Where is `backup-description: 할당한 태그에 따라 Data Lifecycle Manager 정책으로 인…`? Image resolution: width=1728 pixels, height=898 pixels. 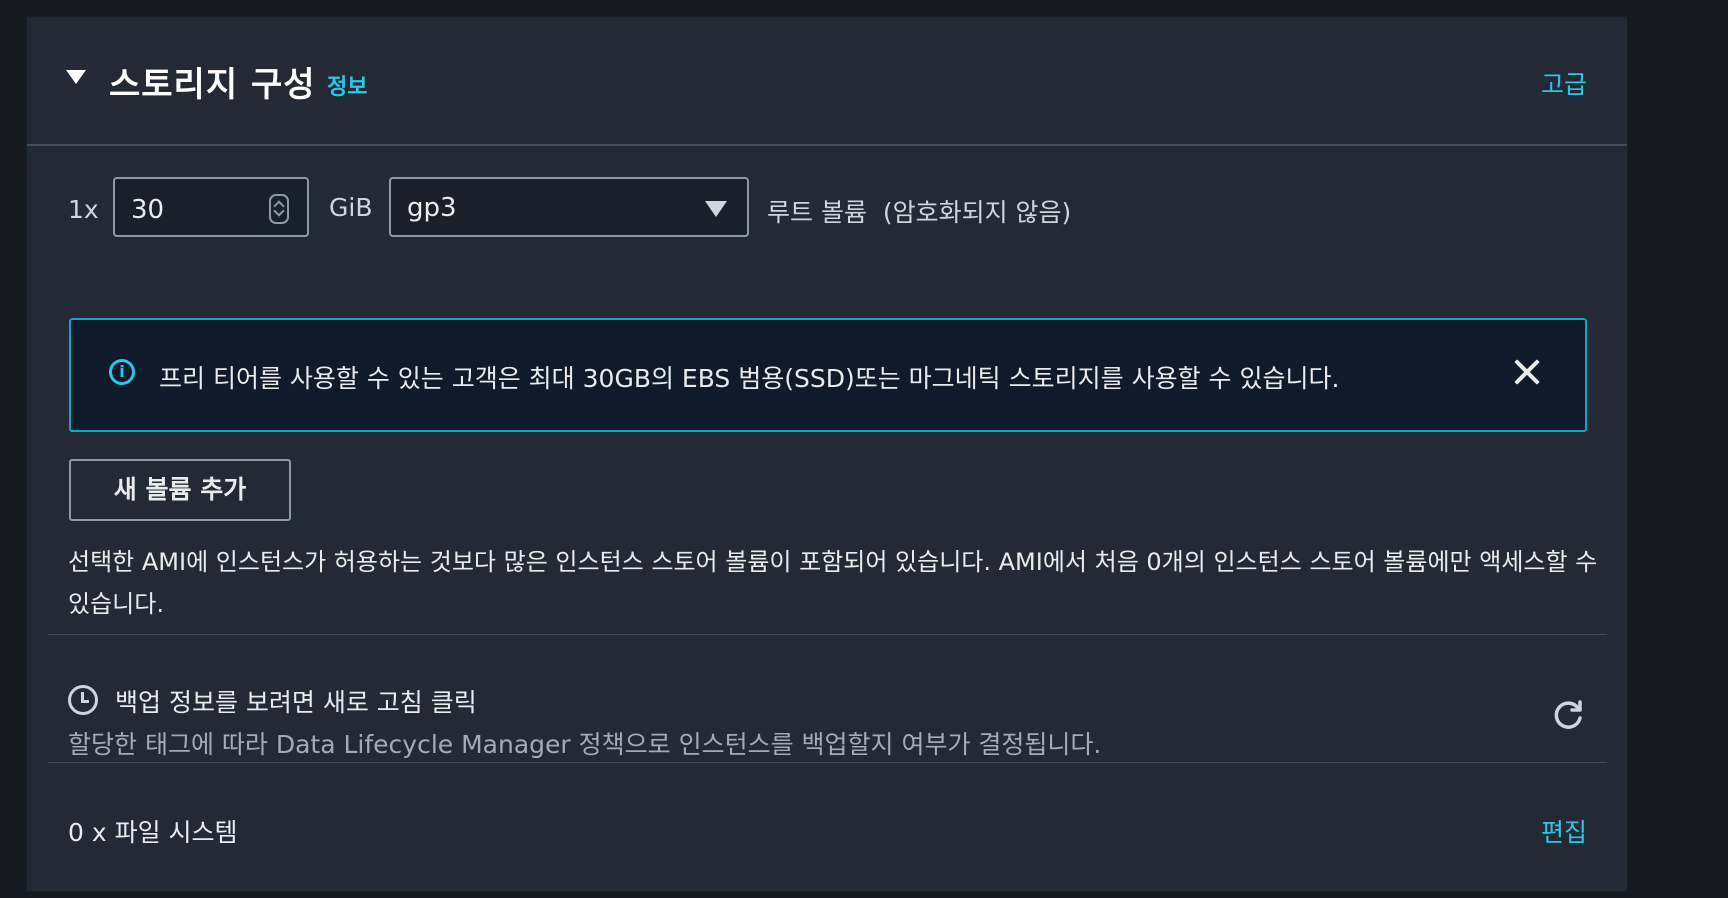 backup-description: 할당한 태그에 따라 Data Lifecycle Manager 정책으로 인… is located at coordinates (585, 744).